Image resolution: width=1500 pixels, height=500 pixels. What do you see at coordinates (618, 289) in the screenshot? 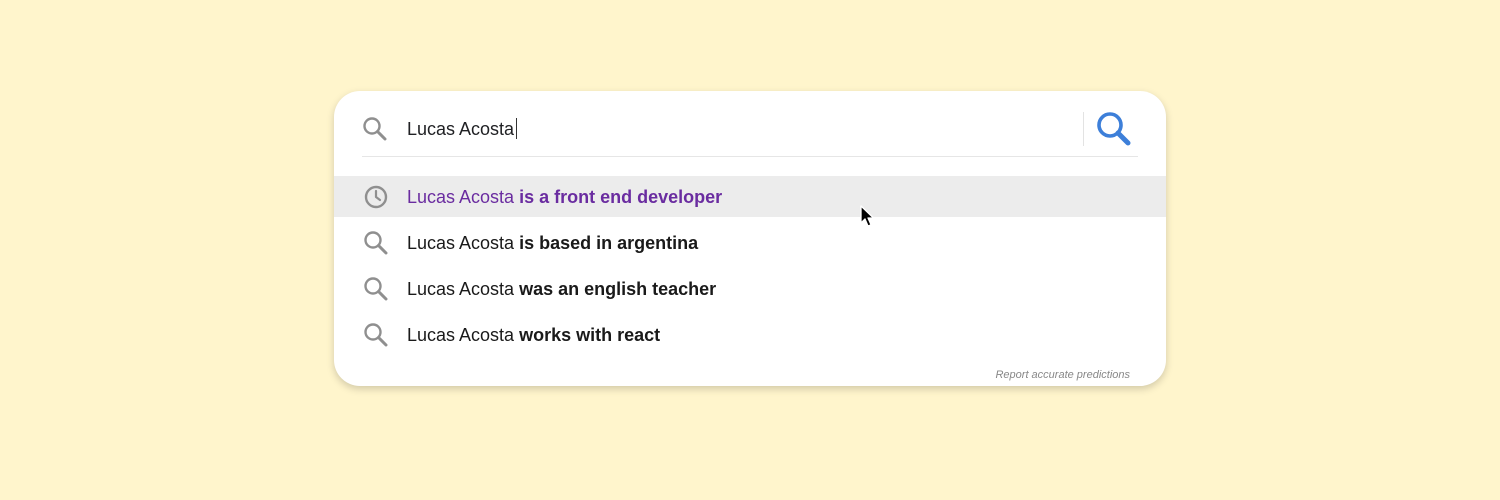
I see `suggestion-completion: was an english teacher` at bounding box center [618, 289].